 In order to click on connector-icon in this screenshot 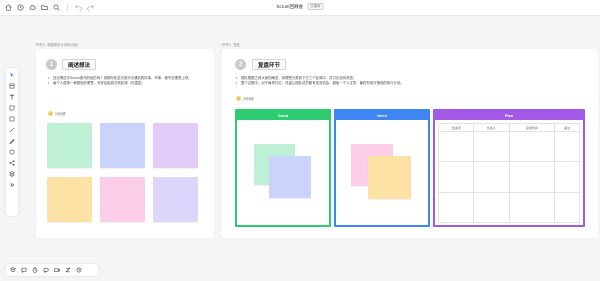, I will do `click(12, 162)`.